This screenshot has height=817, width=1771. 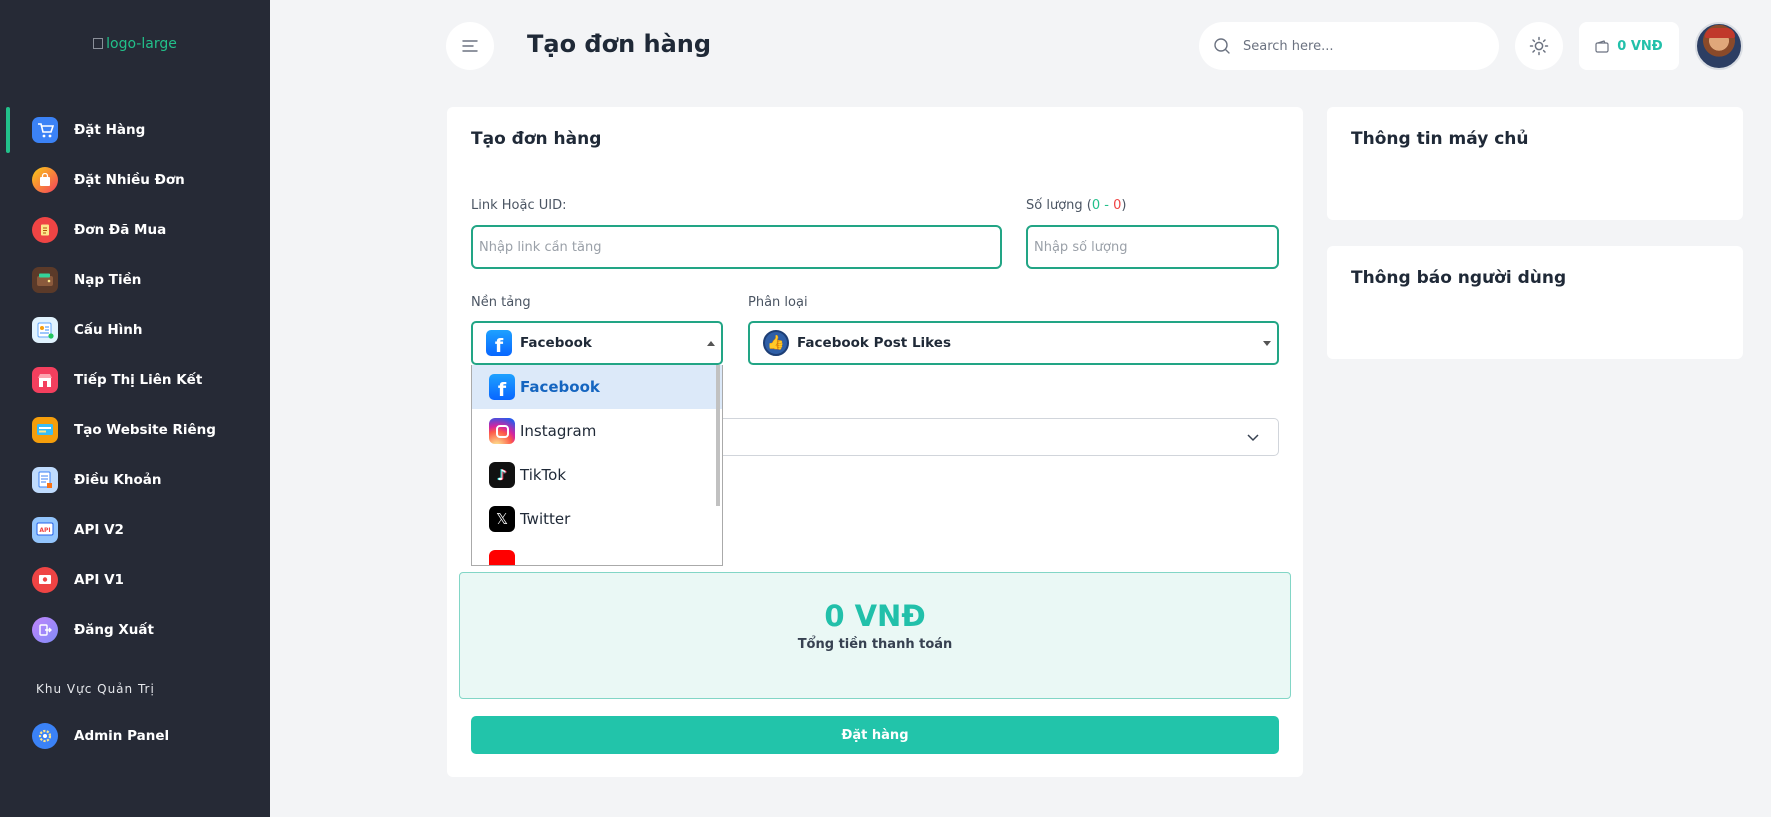 I want to click on wallet-balance-button: 0 VNĐ, so click(x=1629, y=46).